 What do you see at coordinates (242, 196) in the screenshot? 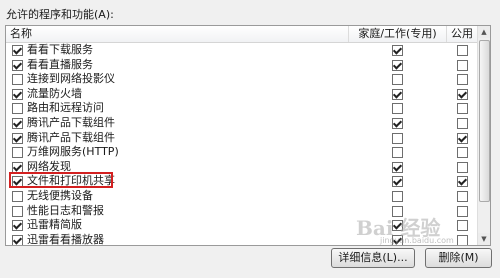
I see `list-item: 无线便携设备` at bounding box center [242, 196].